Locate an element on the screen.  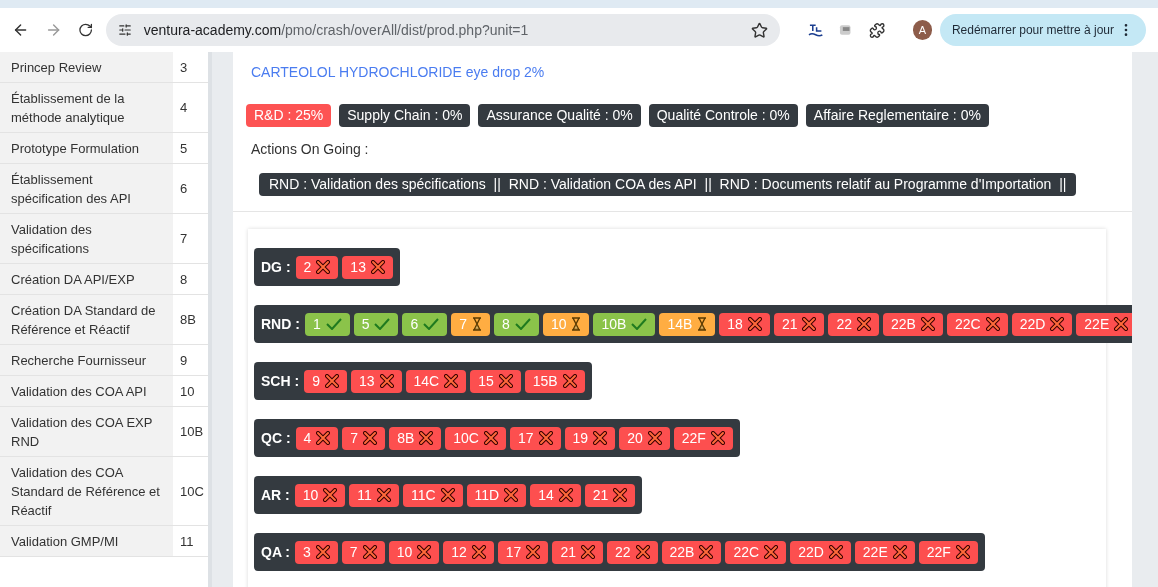
task-badge: 8 is located at coordinates (516, 324).